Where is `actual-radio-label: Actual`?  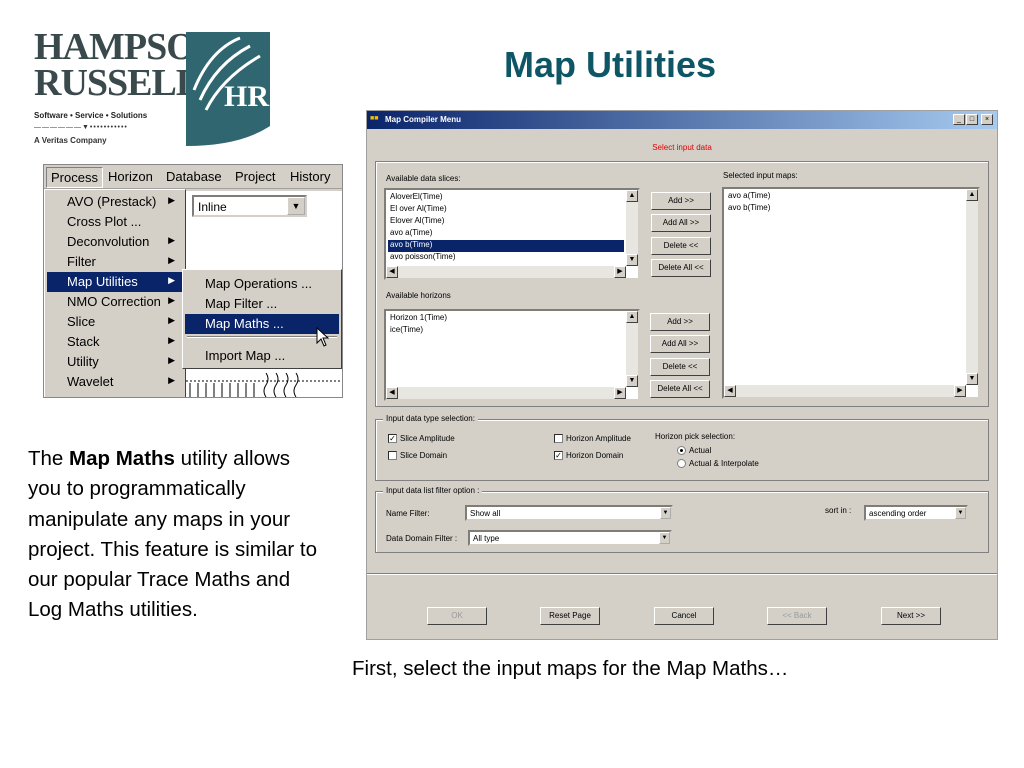 actual-radio-label: Actual is located at coordinates (700, 450).